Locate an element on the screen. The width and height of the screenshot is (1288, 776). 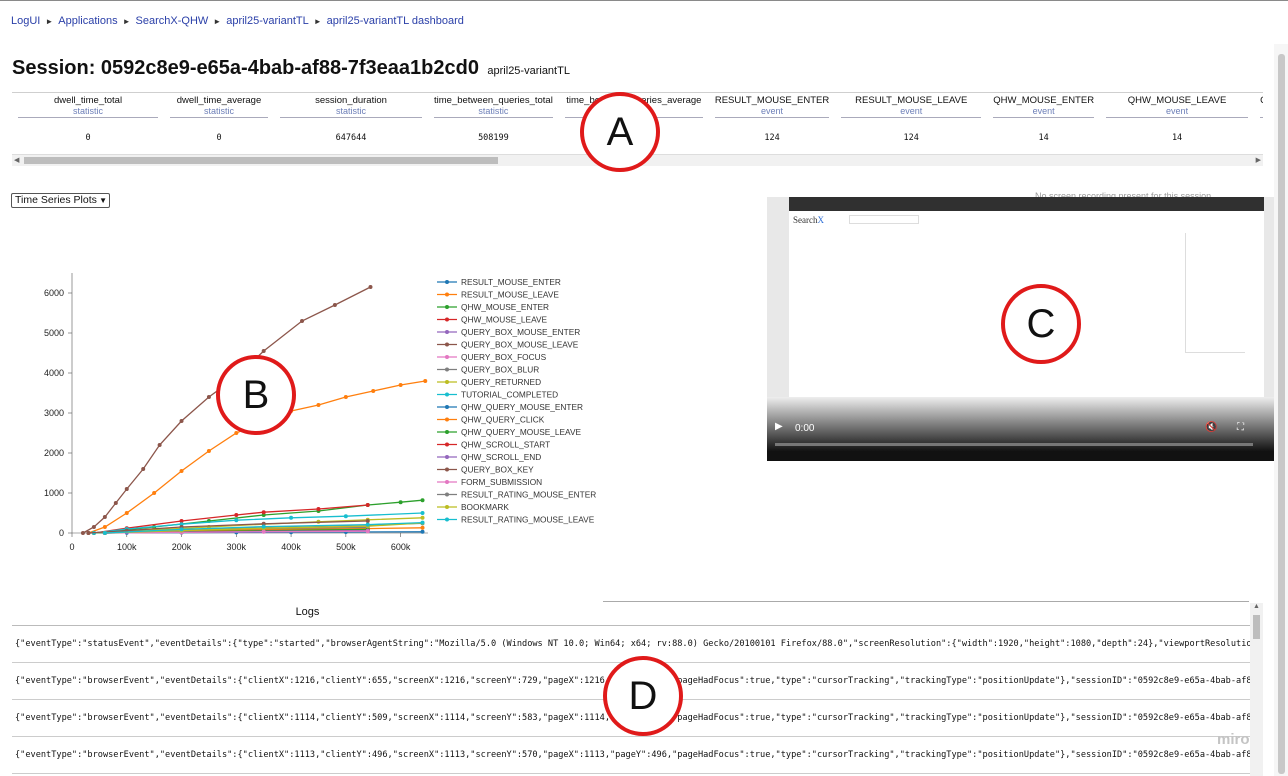
breadcrumb-app: SearchX-QHW is located at coordinates (172, 21).